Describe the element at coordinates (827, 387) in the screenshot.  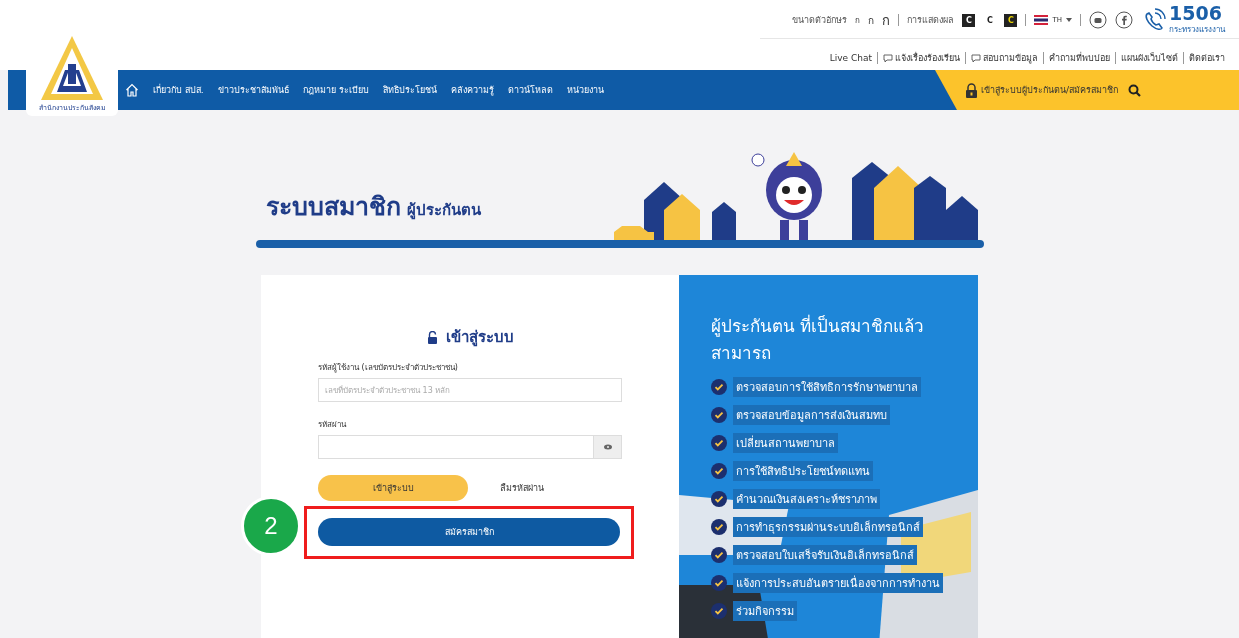
I see `benefit-item: ตรวจสอบการใช้สิทธิการรักษาพยาบาล` at that location.